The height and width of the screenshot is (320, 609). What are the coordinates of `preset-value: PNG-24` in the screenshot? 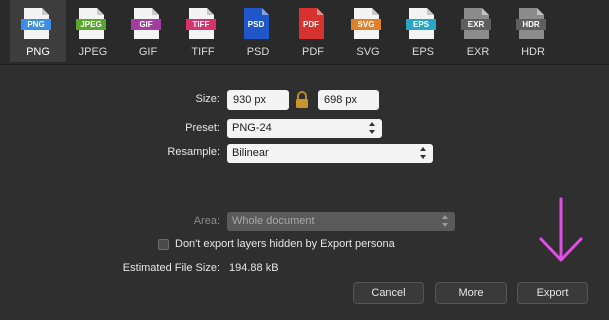 It's located at (252, 128).